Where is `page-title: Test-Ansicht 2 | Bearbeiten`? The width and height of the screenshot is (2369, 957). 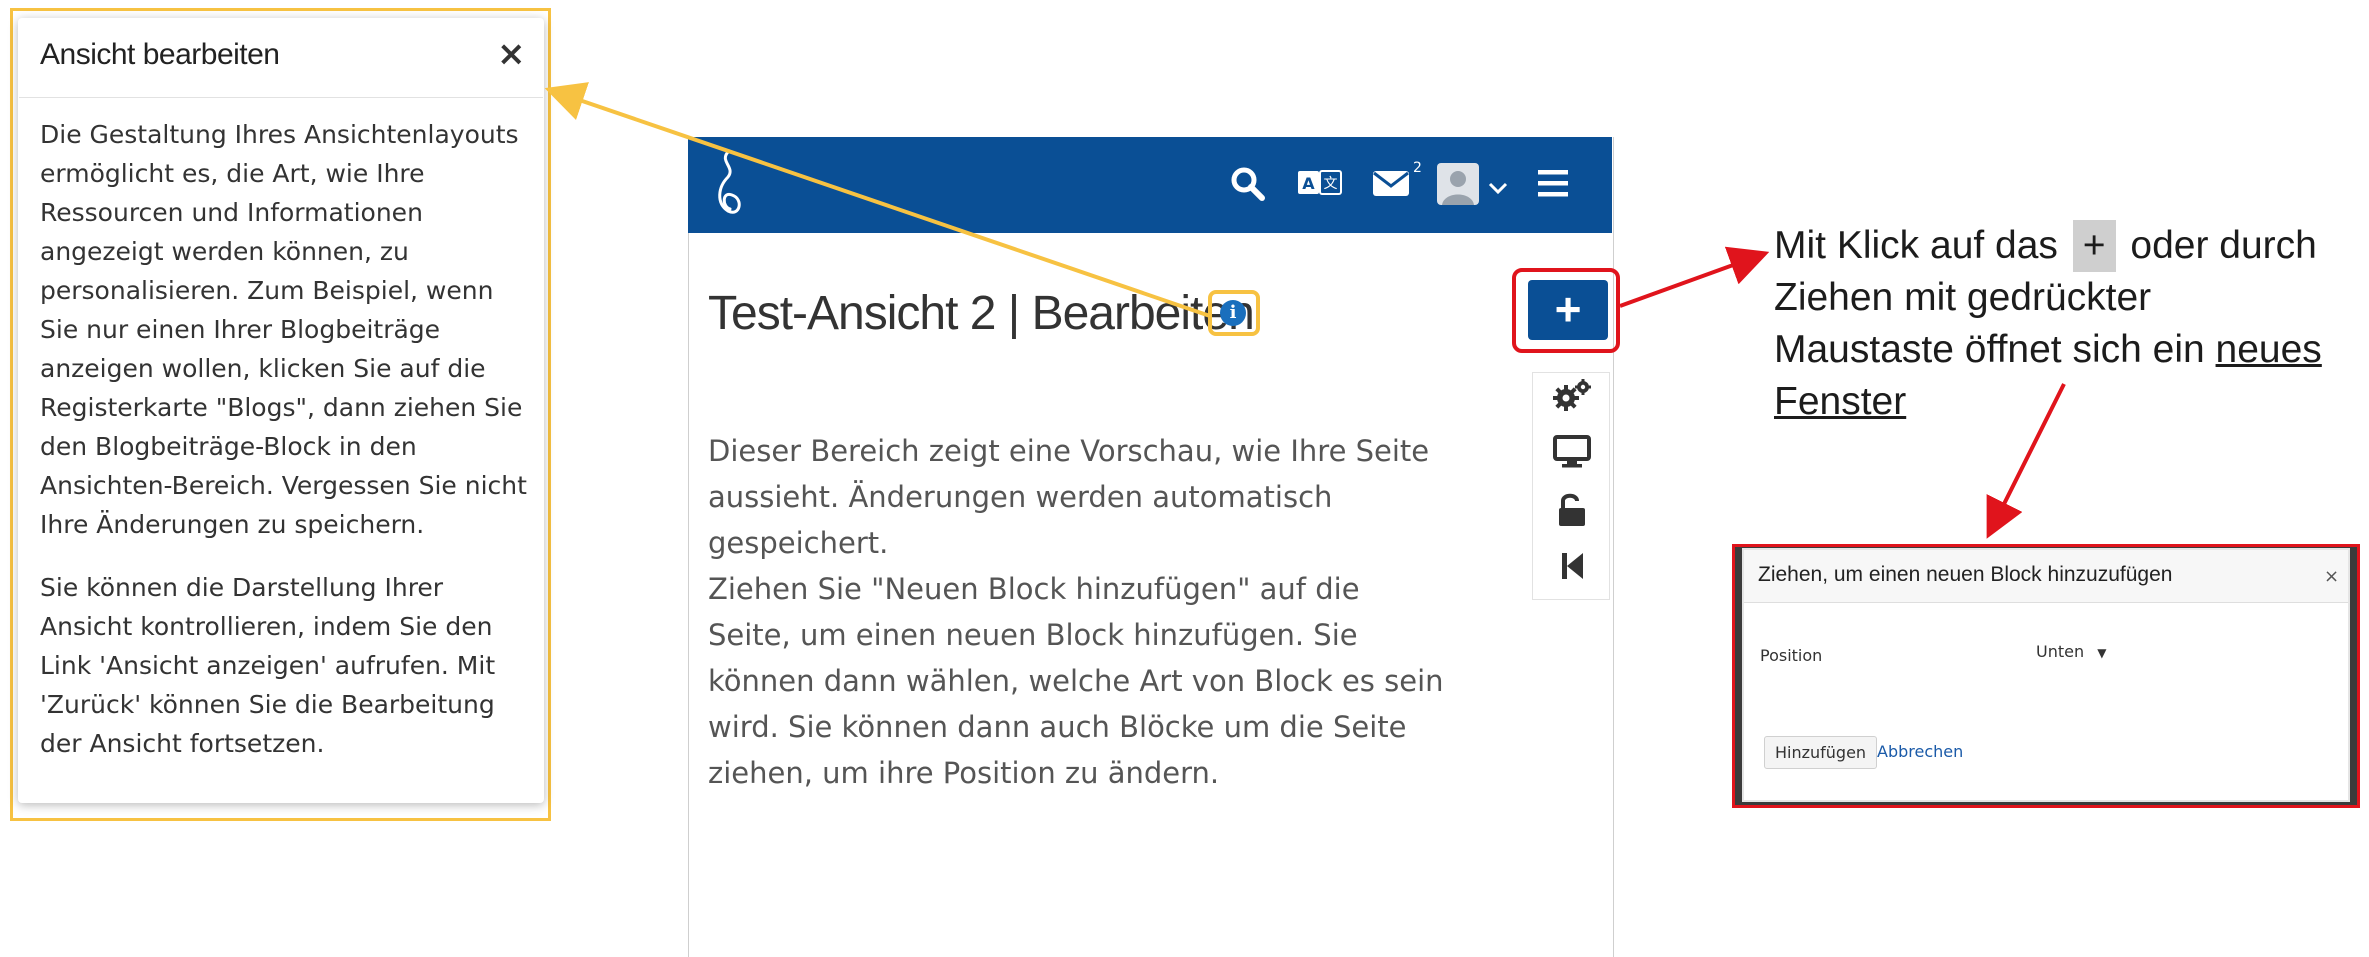
page-title: Test-Ansicht 2 | Bearbeiten is located at coordinates (981, 313).